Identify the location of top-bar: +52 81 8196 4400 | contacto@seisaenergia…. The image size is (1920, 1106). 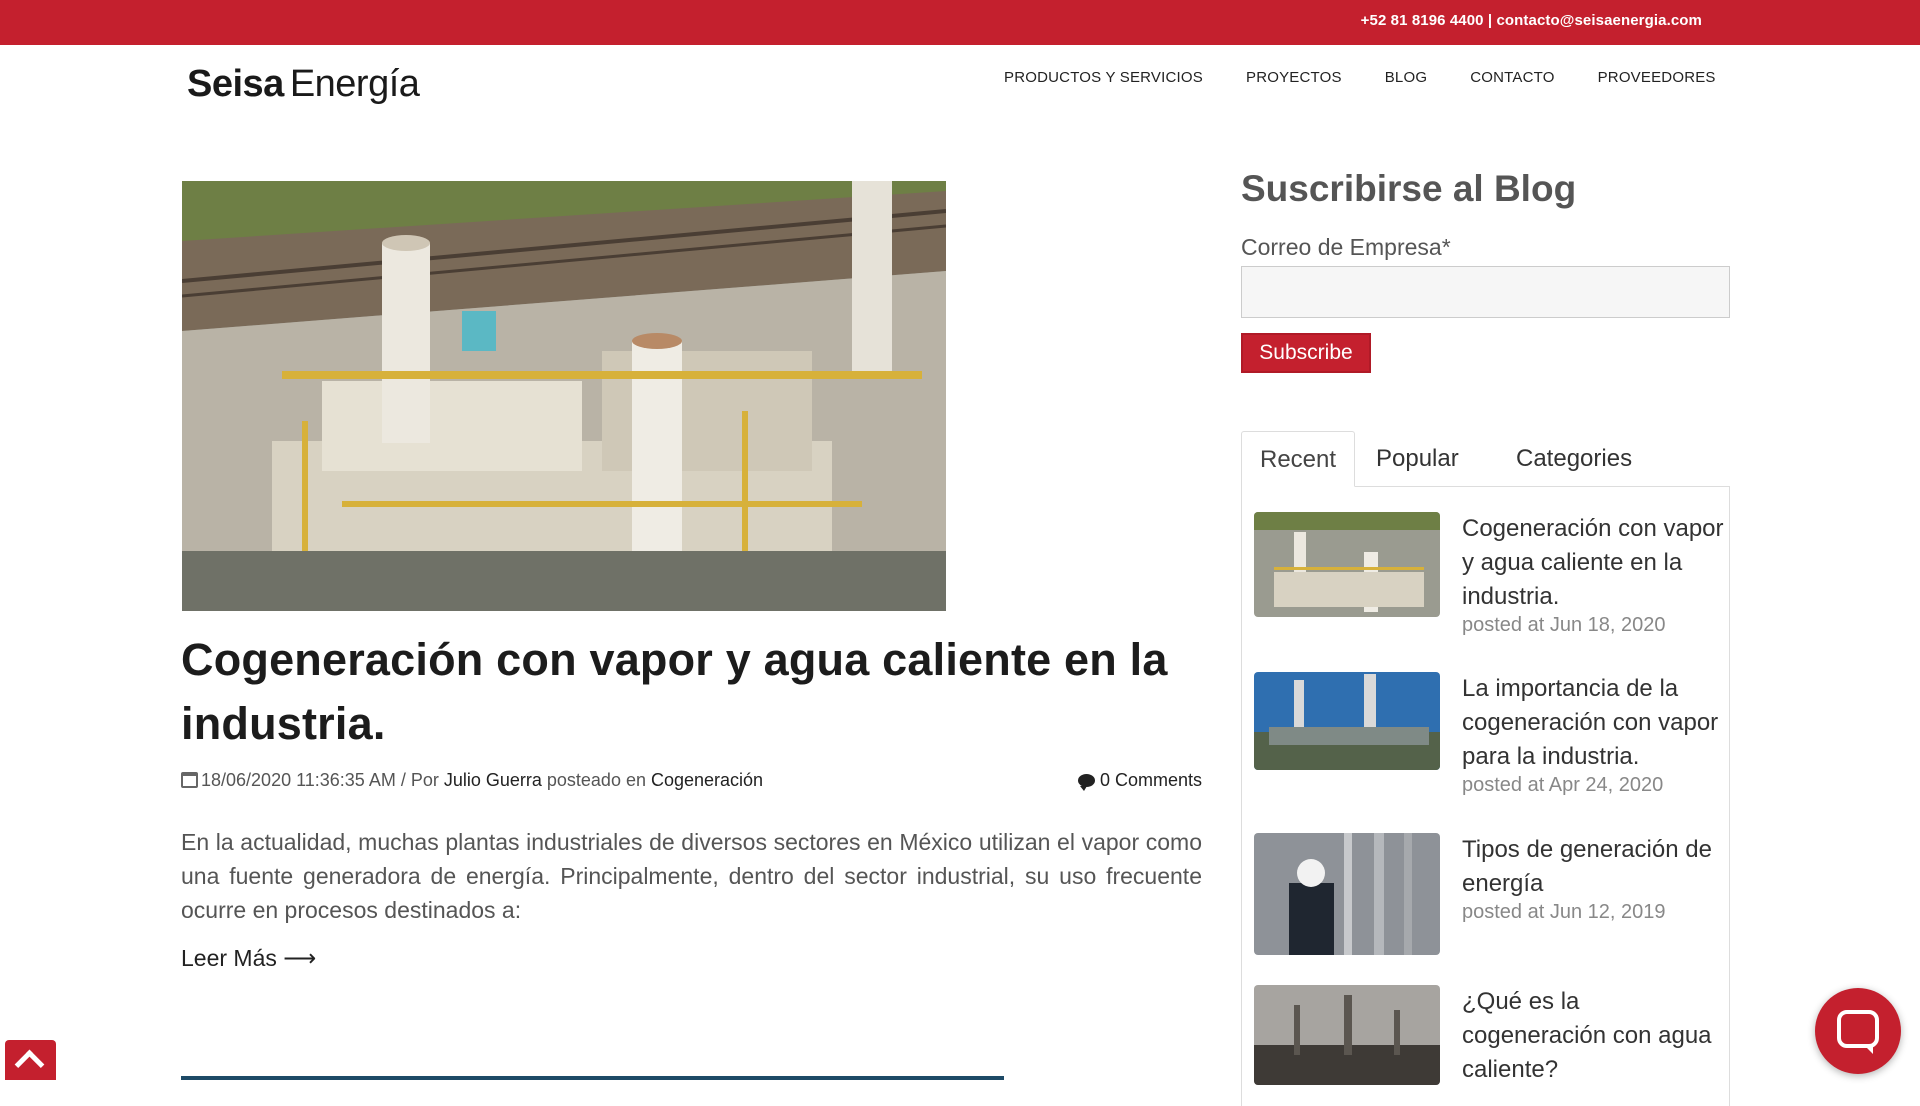
(960, 22).